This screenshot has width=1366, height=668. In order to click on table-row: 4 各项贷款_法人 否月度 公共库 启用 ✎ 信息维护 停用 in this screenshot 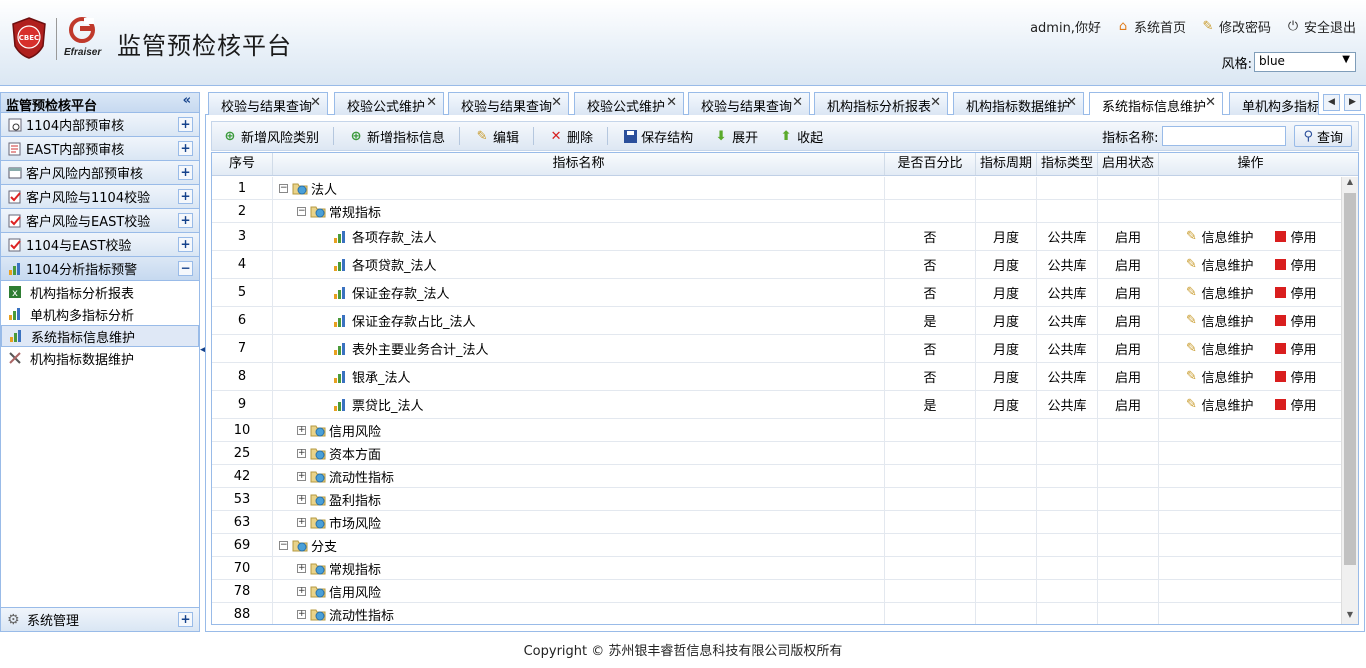, I will do `click(777, 265)`.